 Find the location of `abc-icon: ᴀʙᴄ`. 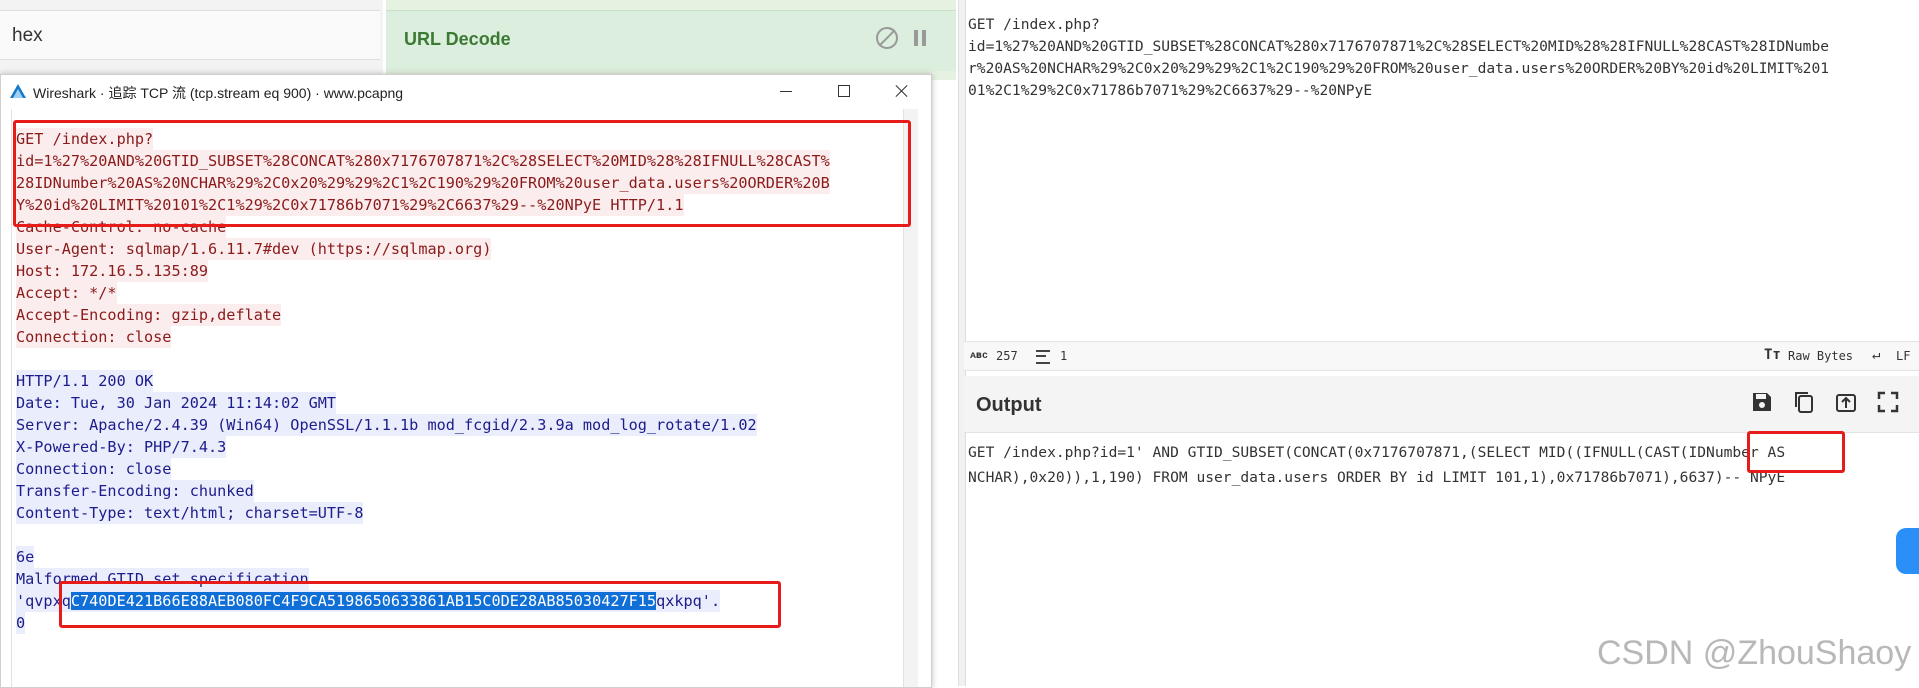

abc-icon: ᴀʙᴄ is located at coordinates (979, 355).